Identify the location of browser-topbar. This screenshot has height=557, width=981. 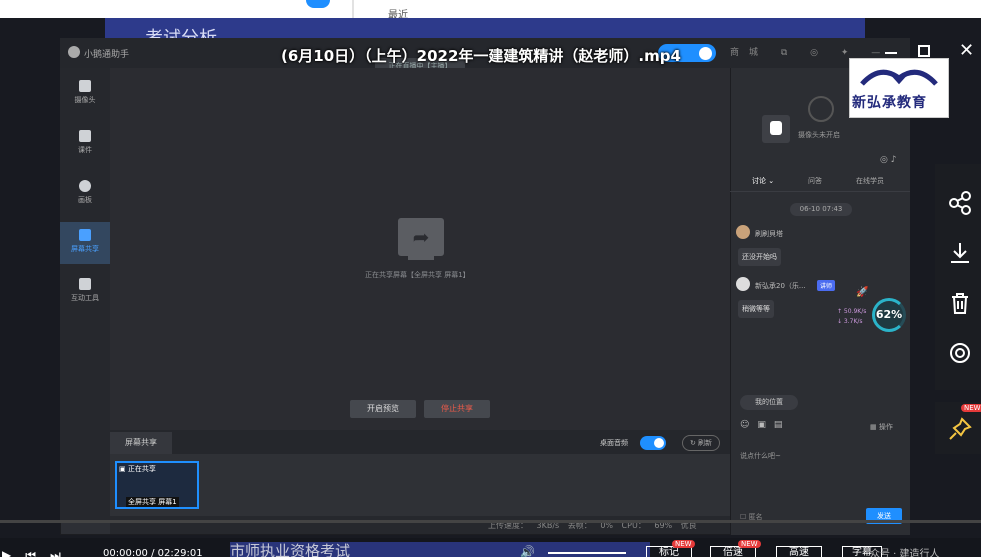
(490, 9).